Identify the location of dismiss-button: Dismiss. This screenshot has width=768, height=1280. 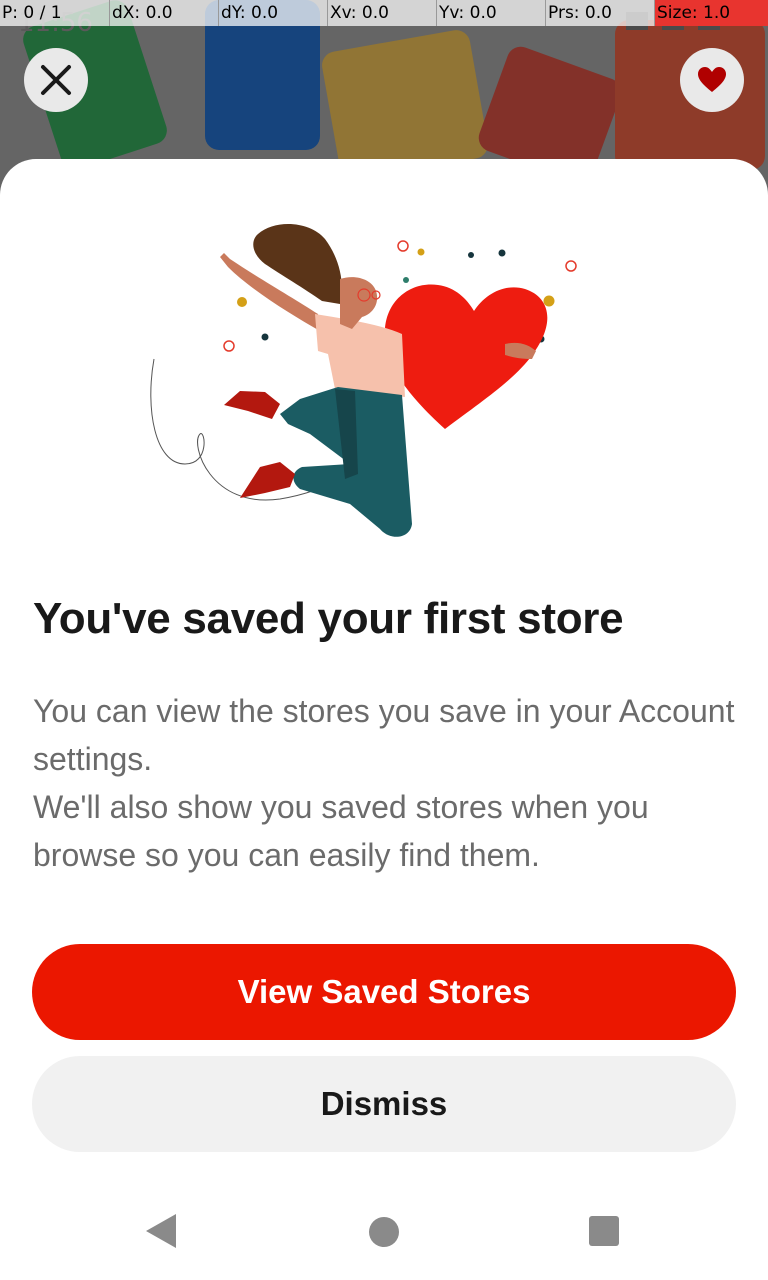
(384, 1104).